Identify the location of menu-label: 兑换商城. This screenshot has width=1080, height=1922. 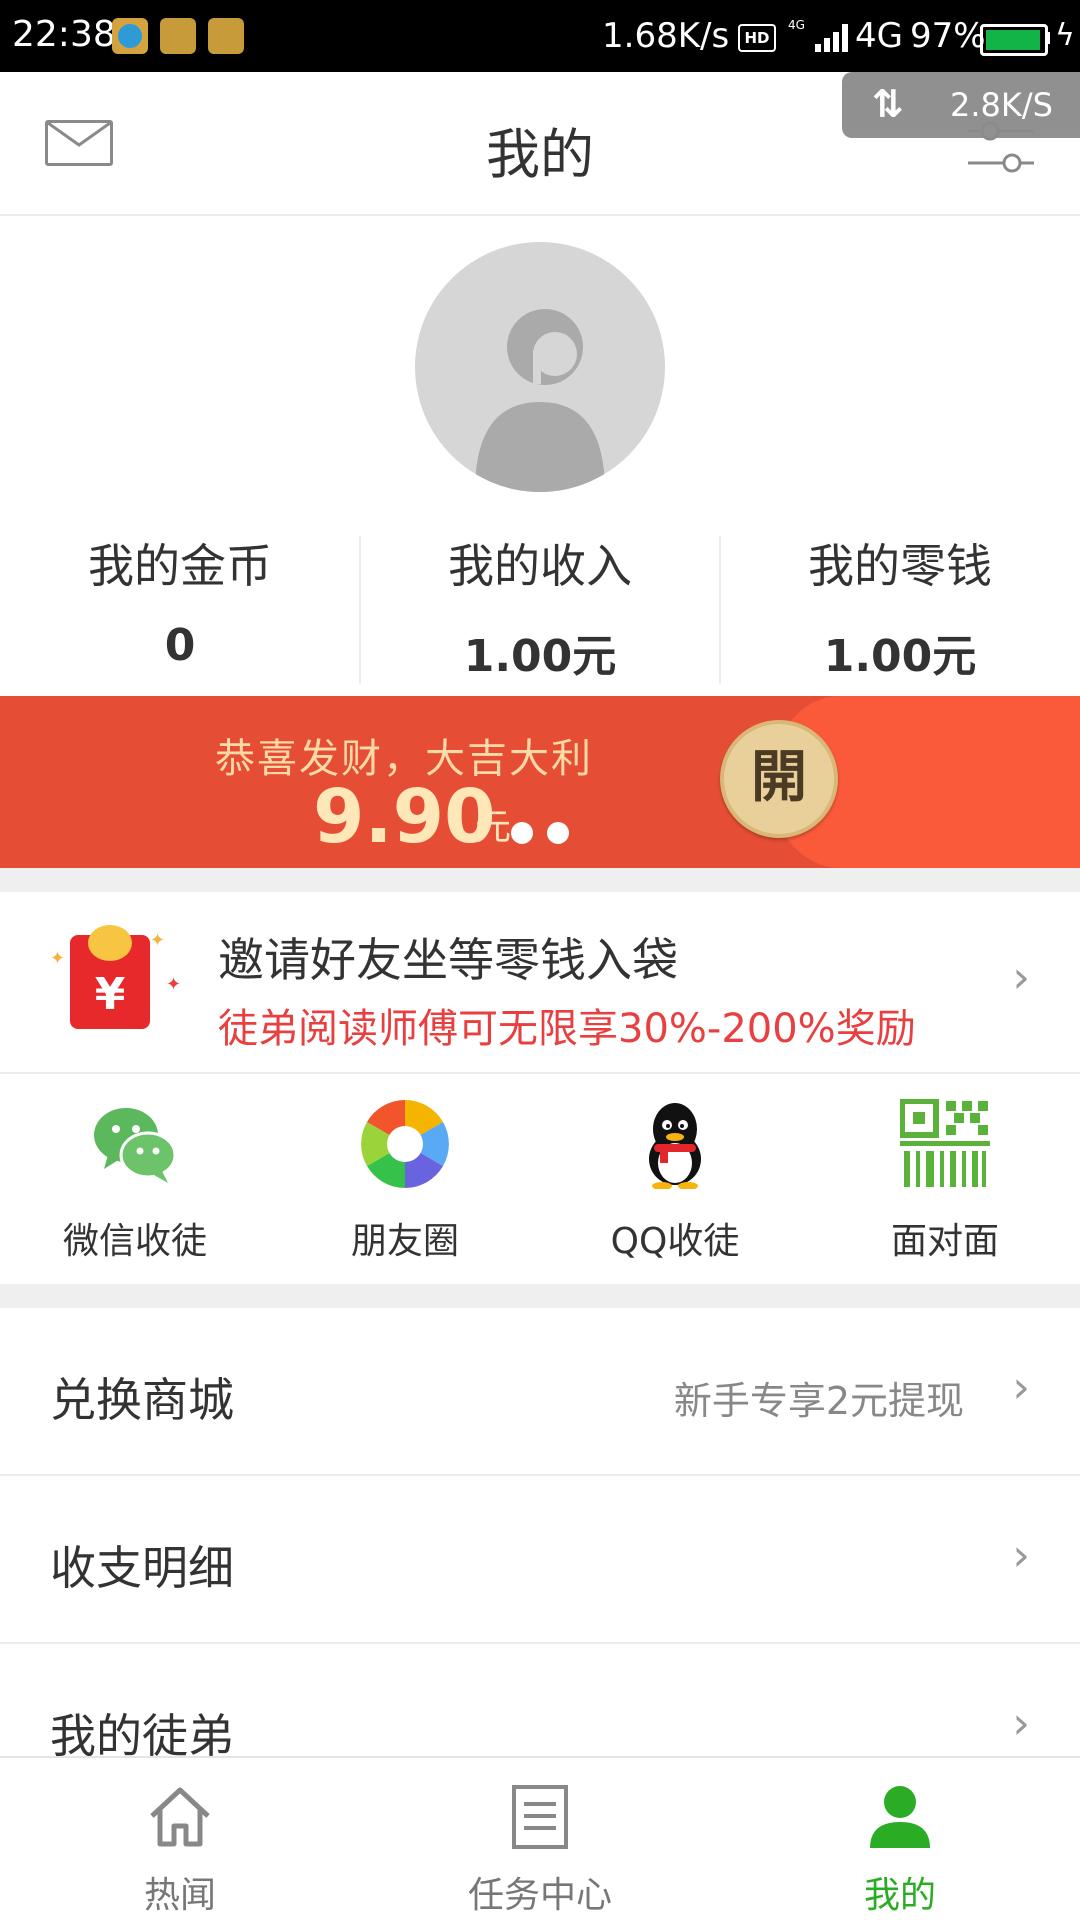
(142, 1400).